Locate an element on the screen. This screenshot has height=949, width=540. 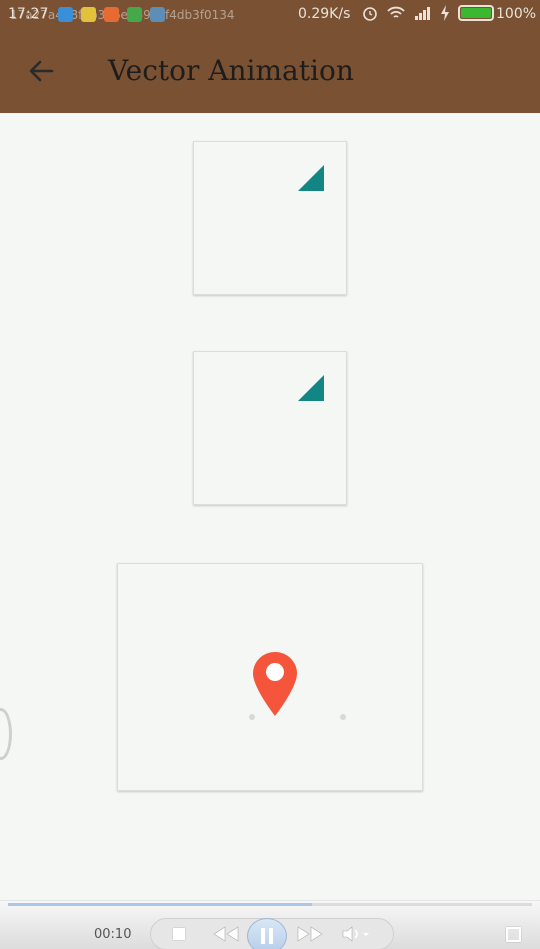
system-icons is located at coordinates (428, 13).